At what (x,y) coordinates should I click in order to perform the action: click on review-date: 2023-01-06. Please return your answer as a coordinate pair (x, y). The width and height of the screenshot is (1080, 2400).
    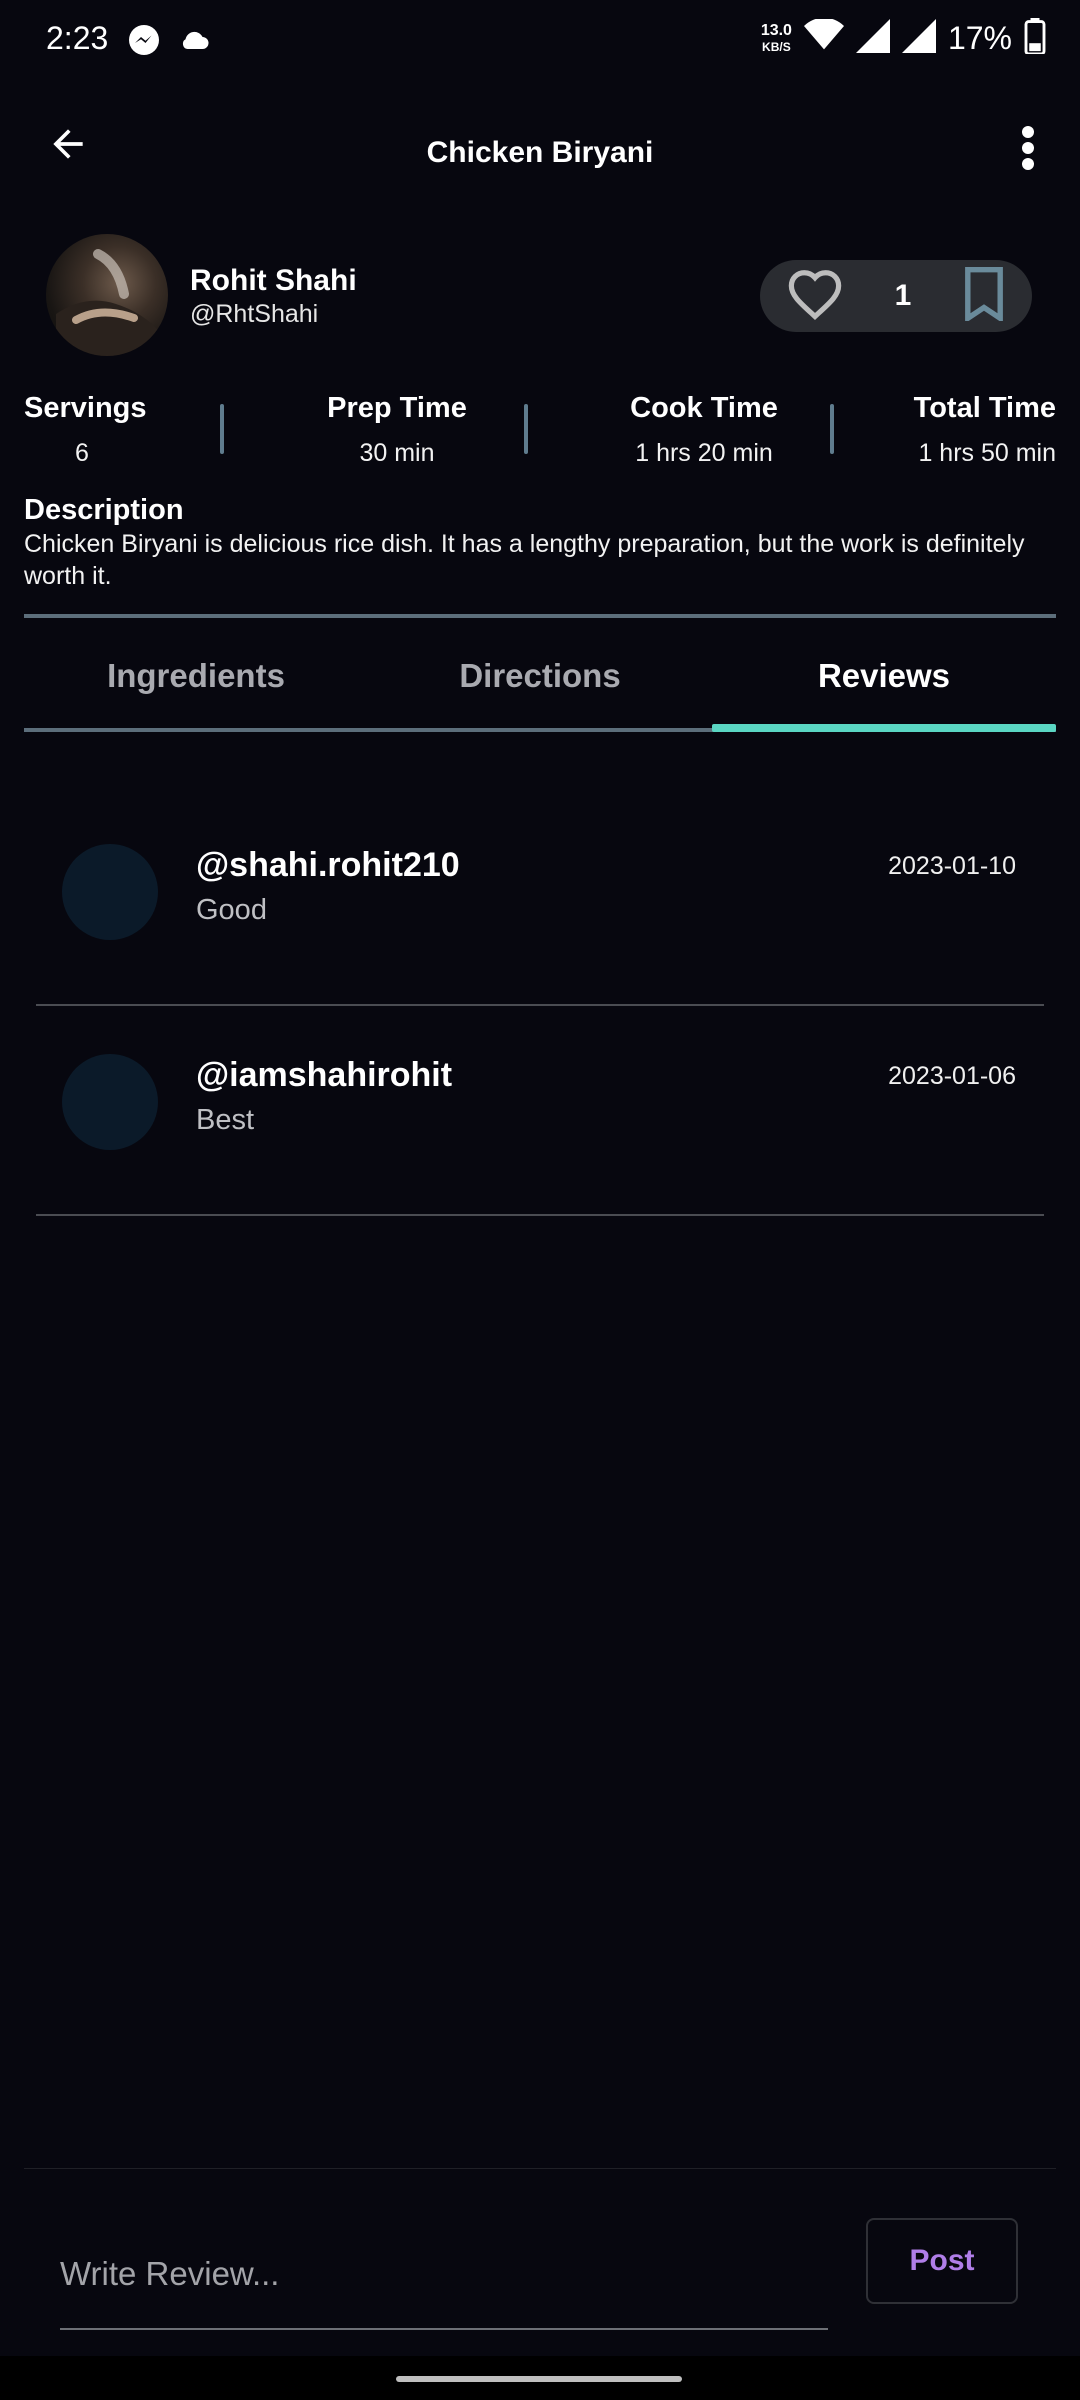
    Looking at the image, I should click on (952, 1076).